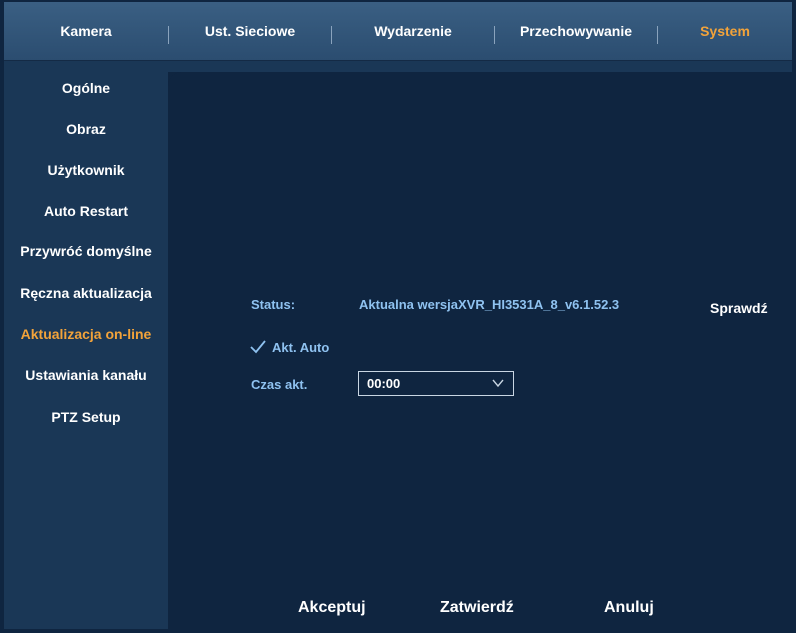 The image size is (796, 633). Describe the element at coordinates (725, 31) in the screenshot. I see `tab-system: System` at that location.